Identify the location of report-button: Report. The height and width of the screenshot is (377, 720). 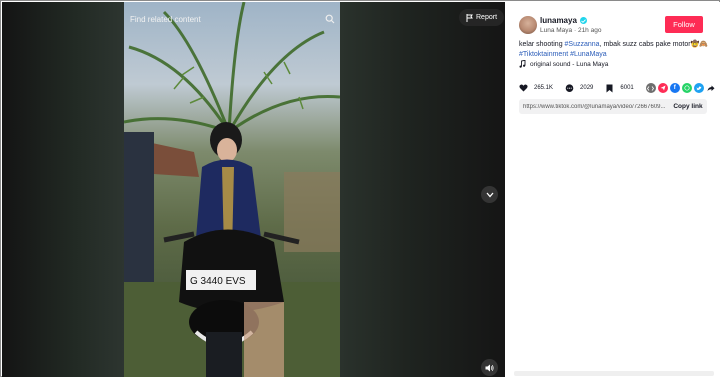
(482, 17).